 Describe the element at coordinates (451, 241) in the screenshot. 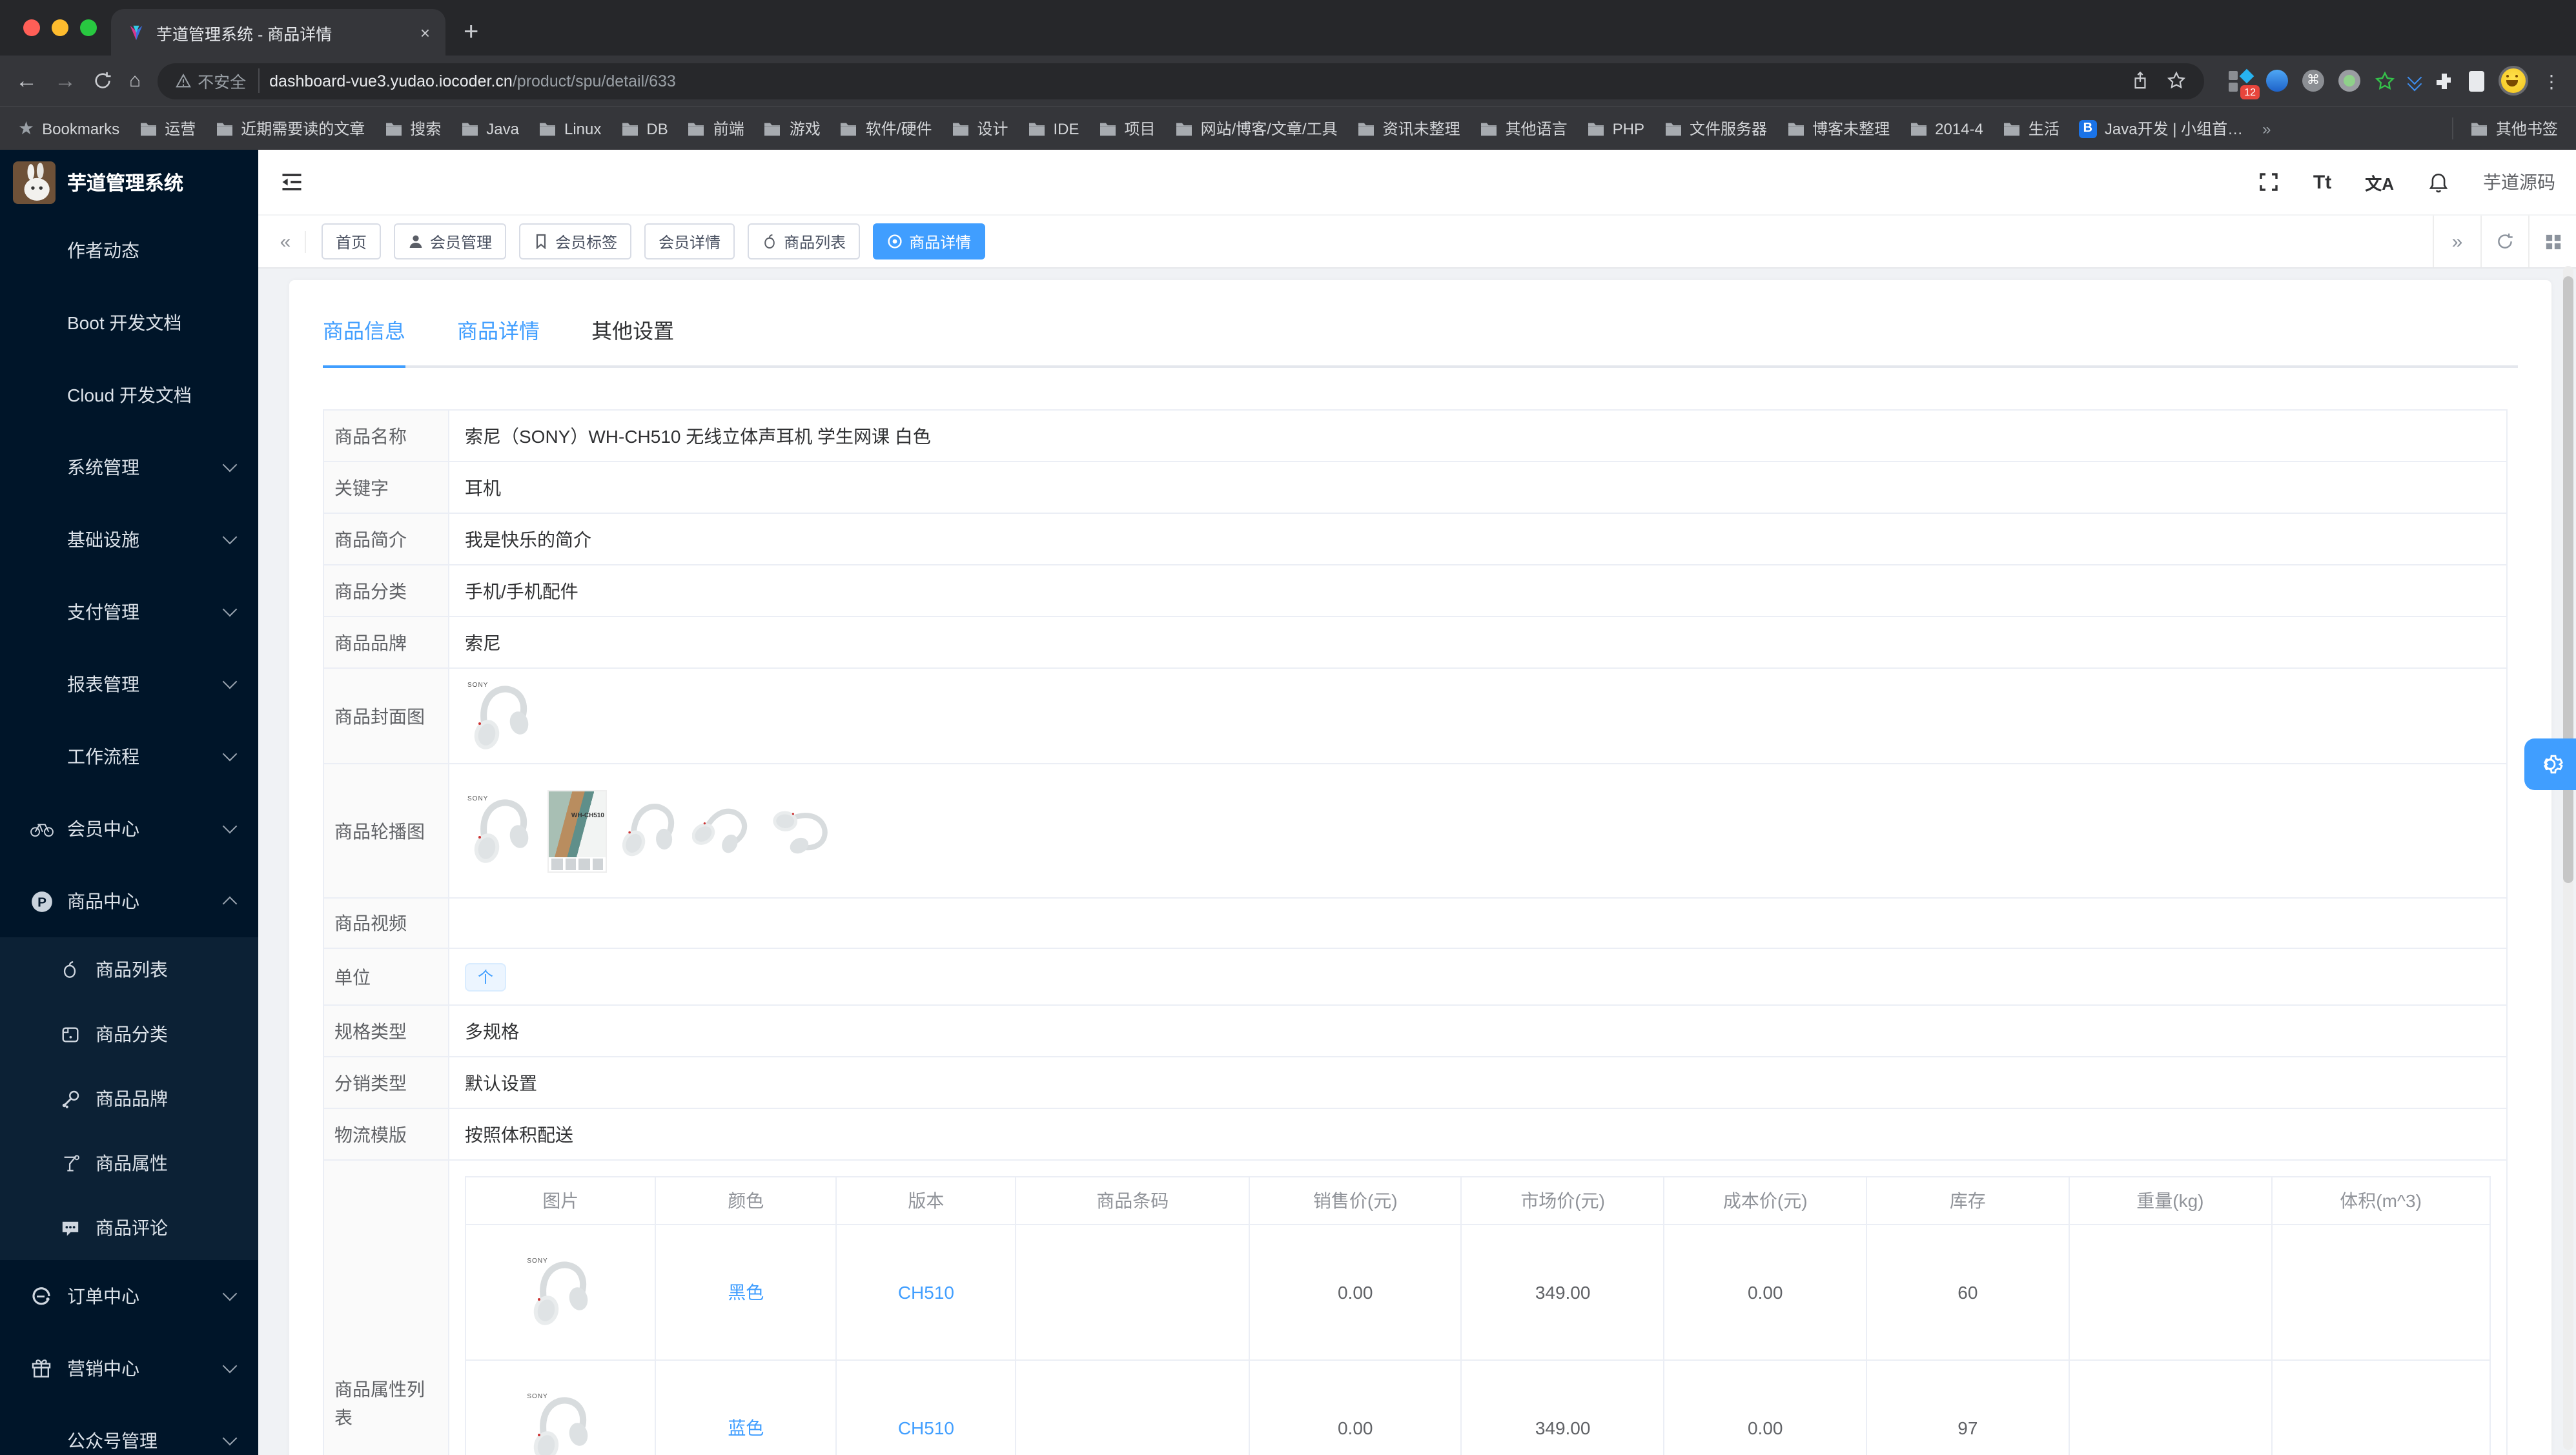

I see `tag-member-manage: 会员管理` at that location.